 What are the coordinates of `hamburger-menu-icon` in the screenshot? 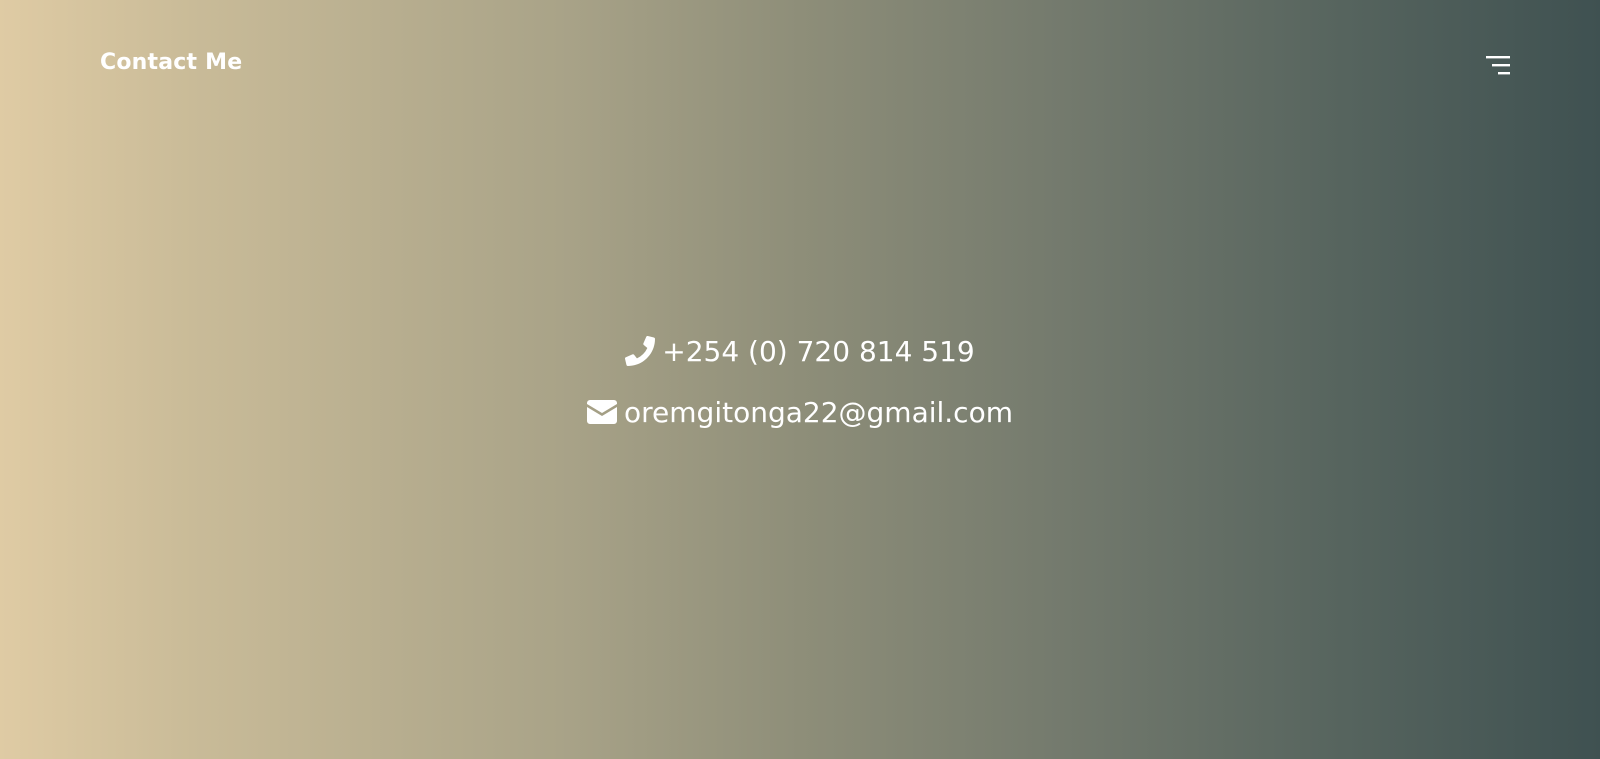 It's located at (1500, 66).